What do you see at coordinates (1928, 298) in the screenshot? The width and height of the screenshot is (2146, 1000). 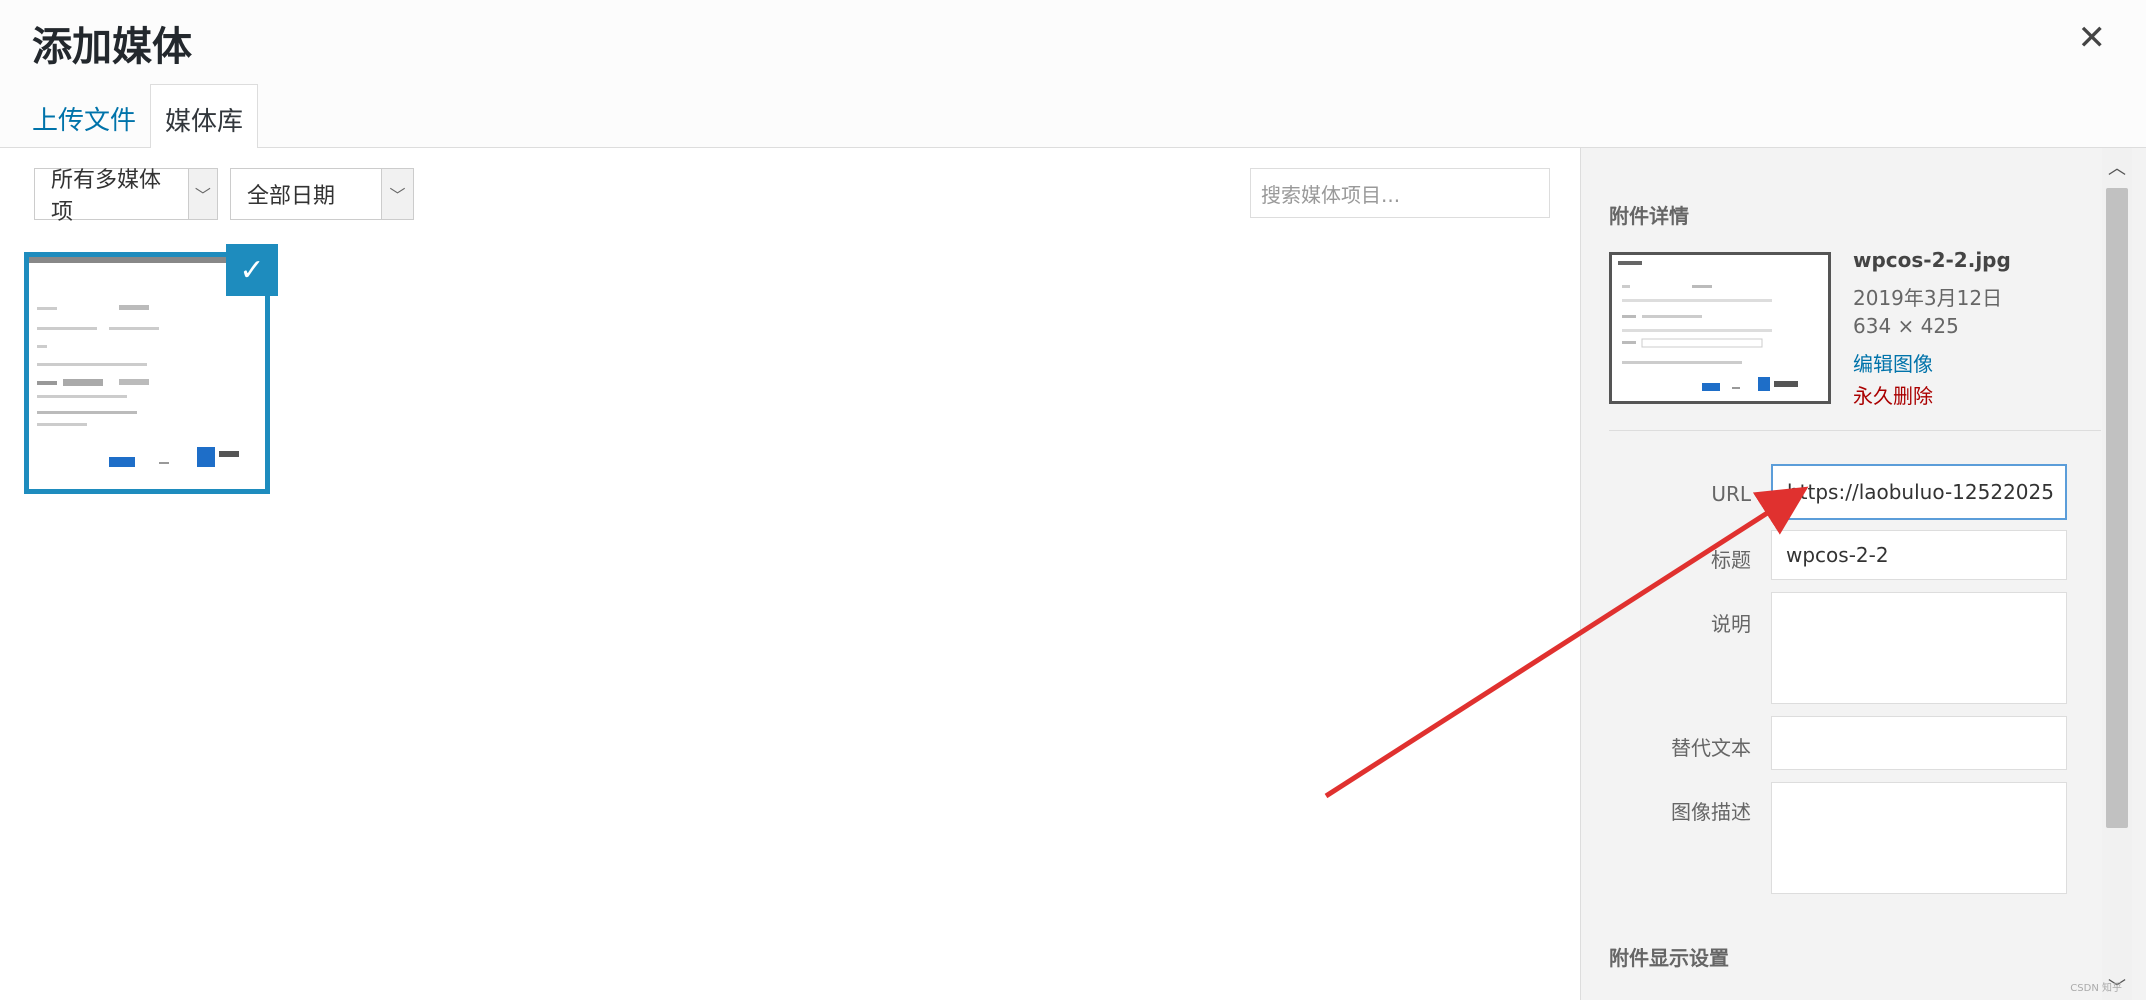 I see `attachment-date: 2019年3月12日` at bounding box center [1928, 298].